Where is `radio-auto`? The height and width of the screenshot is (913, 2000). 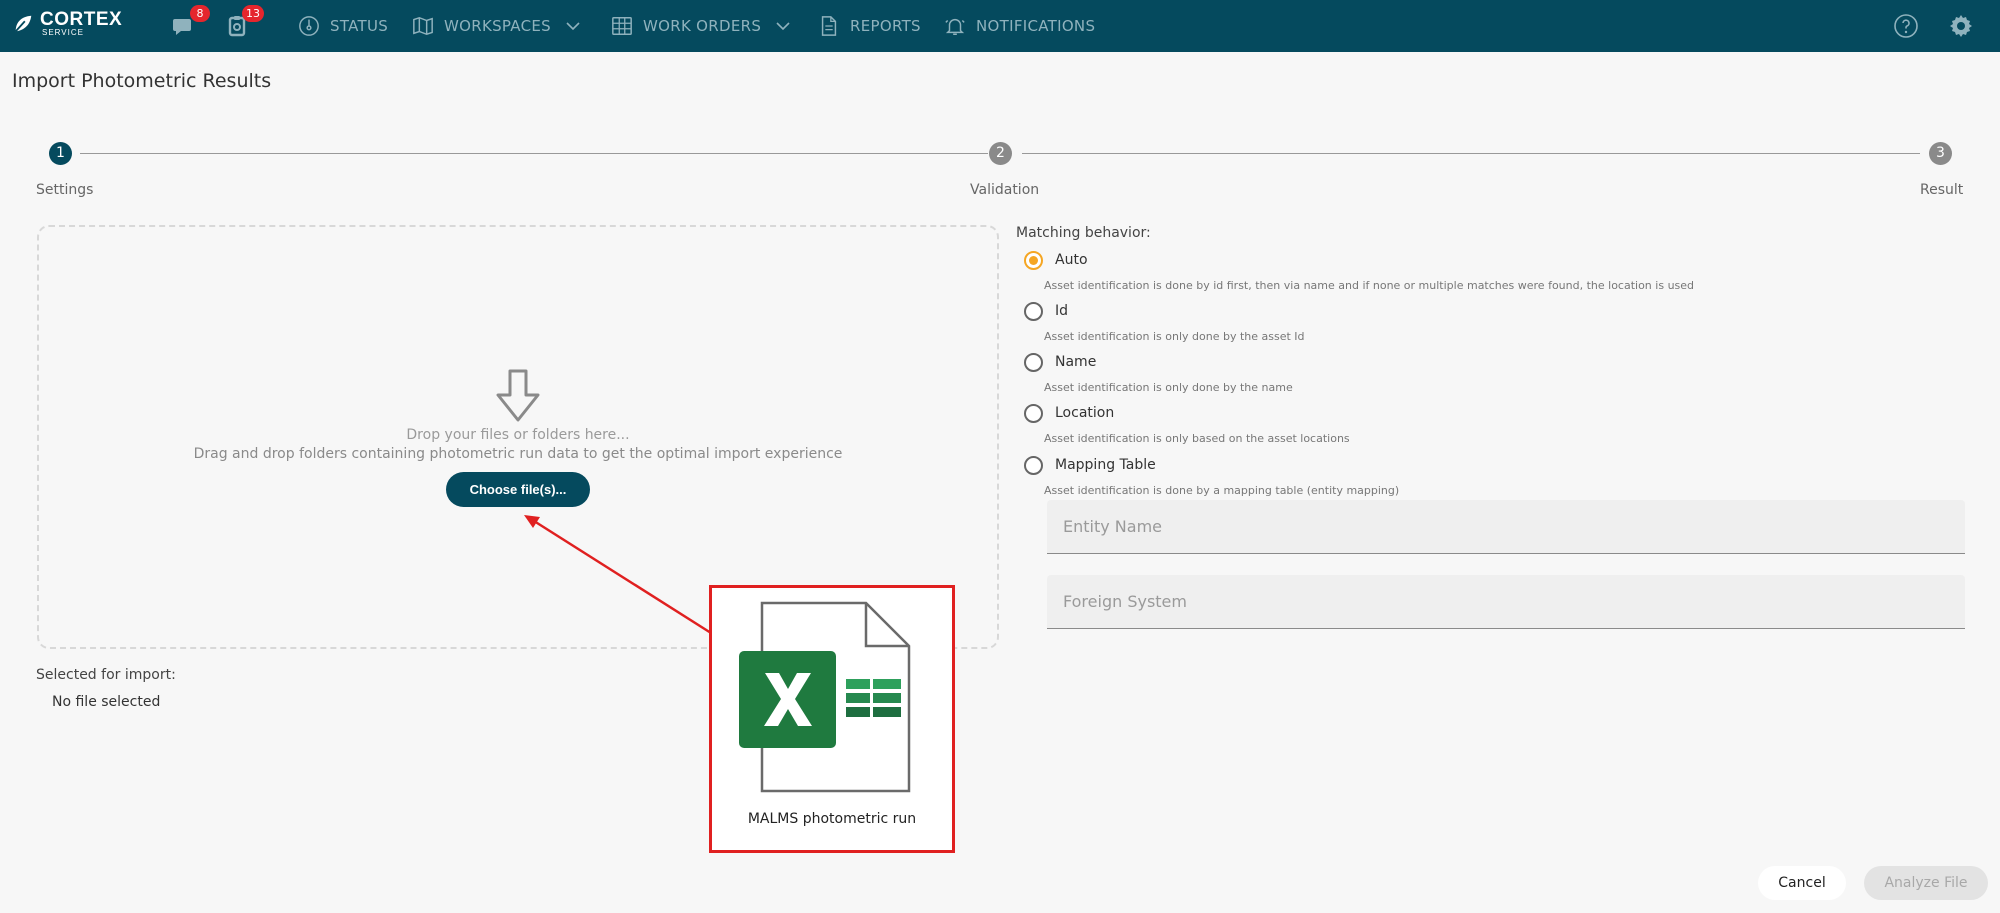 radio-auto is located at coordinates (1033, 260).